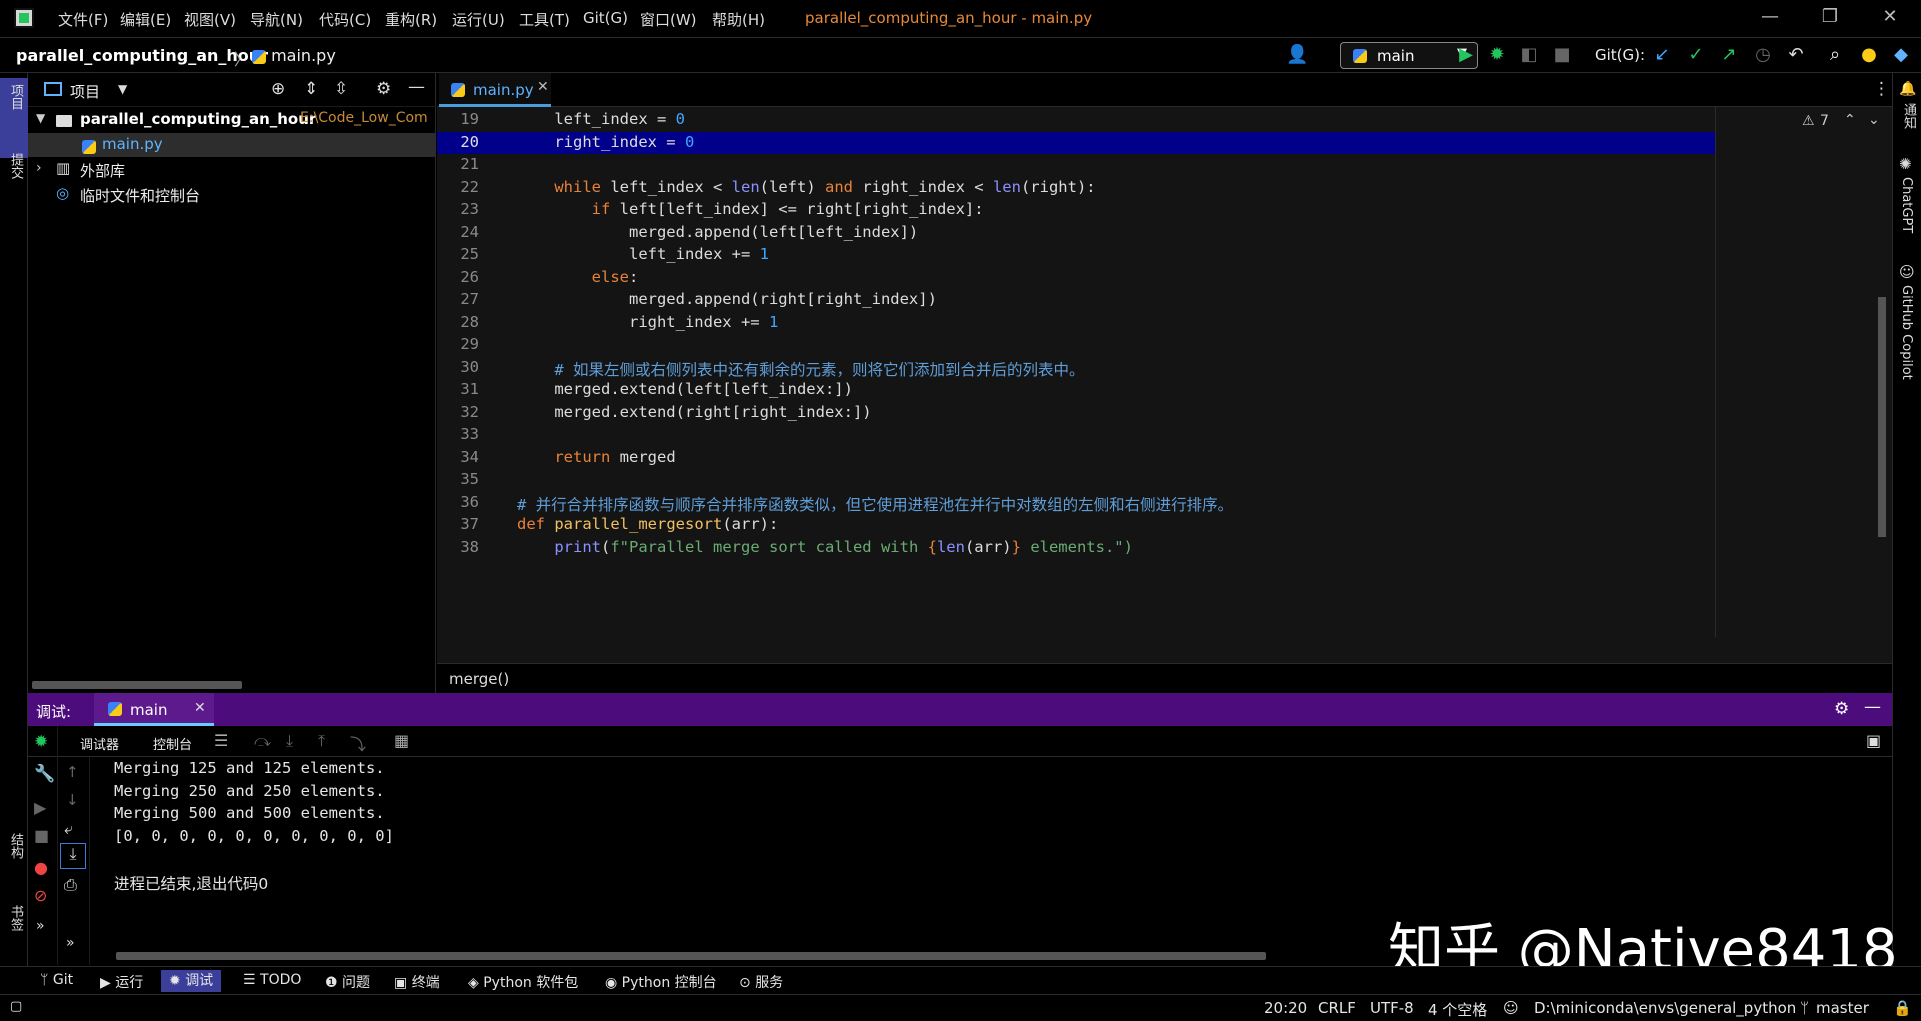 This screenshot has height=1021, width=1921. Describe the element at coordinates (1562, 55) in the screenshot. I see `stop-icon: ■` at that location.